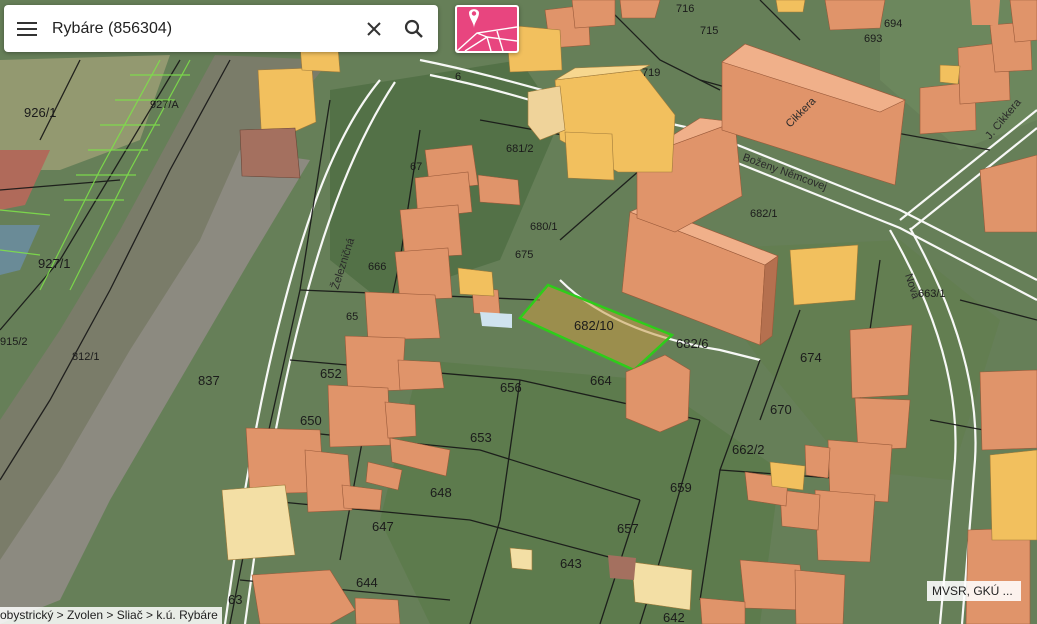 This screenshot has width=1037, height=624. I want to click on parcel-label: 680/1, so click(544, 227).